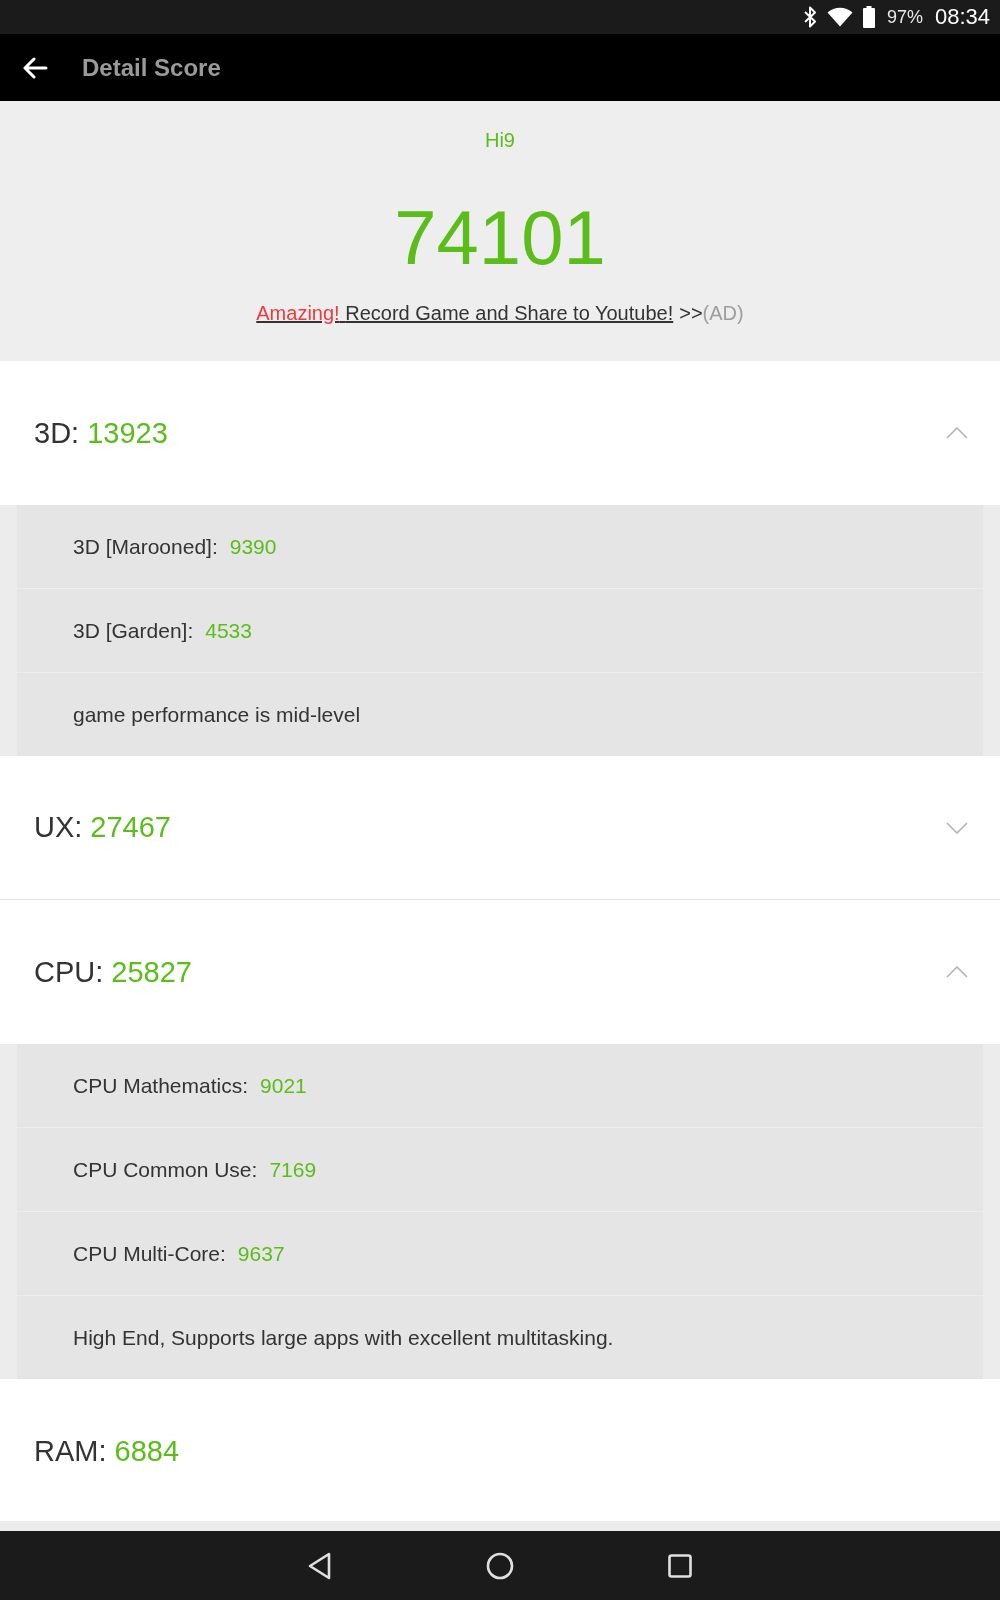 The height and width of the screenshot is (1600, 1000). What do you see at coordinates (839, 17) in the screenshot?
I see `wifi-icon` at bounding box center [839, 17].